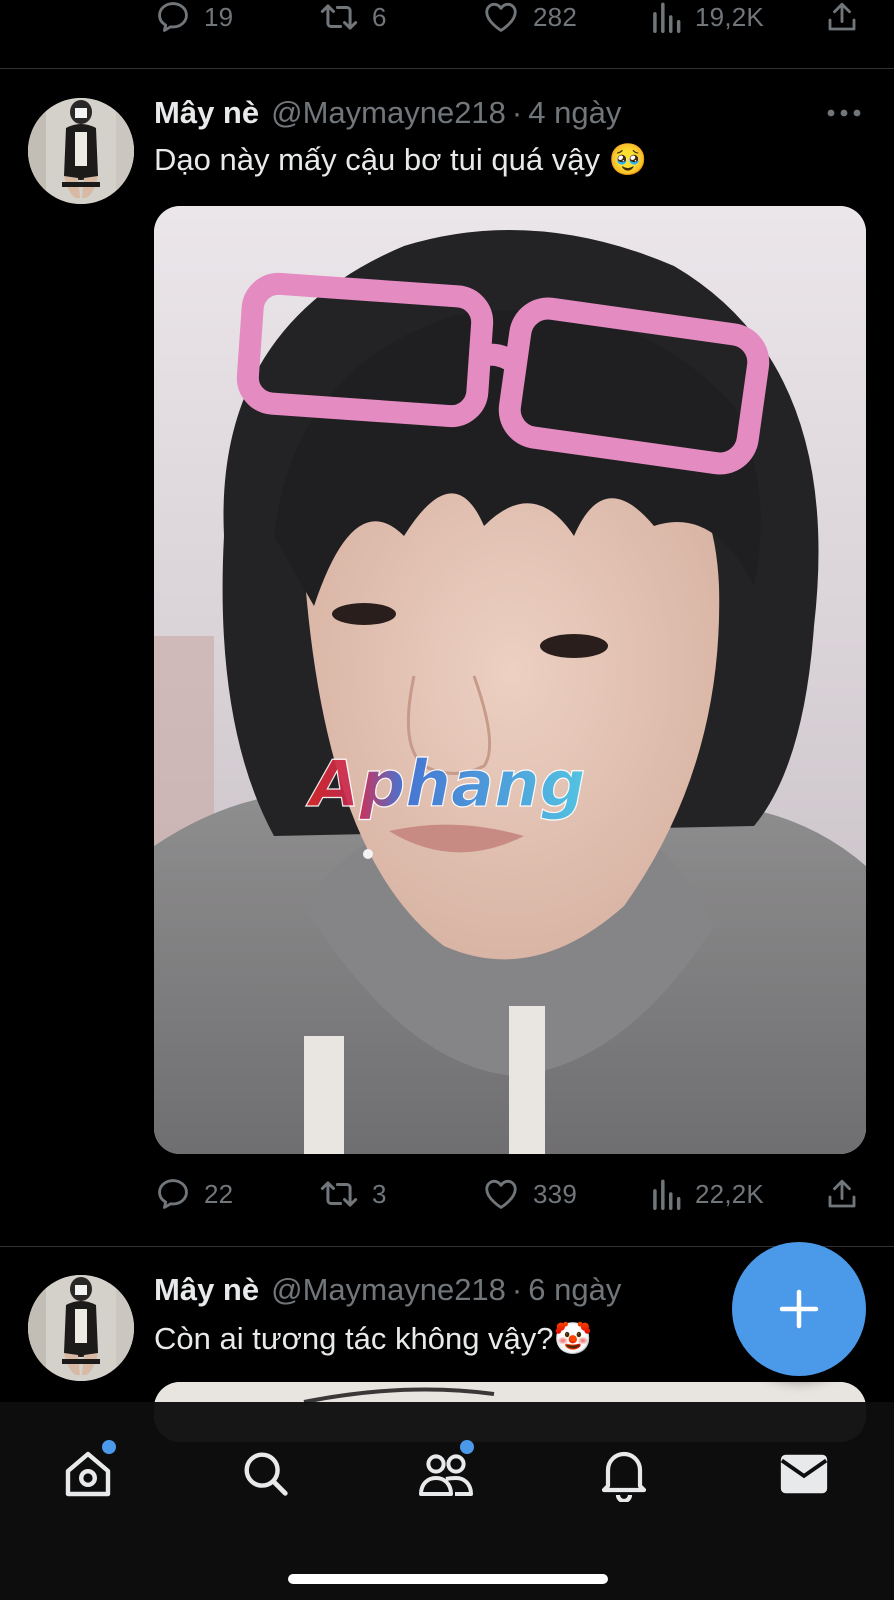 The width and height of the screenshot is (894, 1600). I want to click on tweet-text: Còn ai tương tác không vậy?🤡, so click(373, 1338).